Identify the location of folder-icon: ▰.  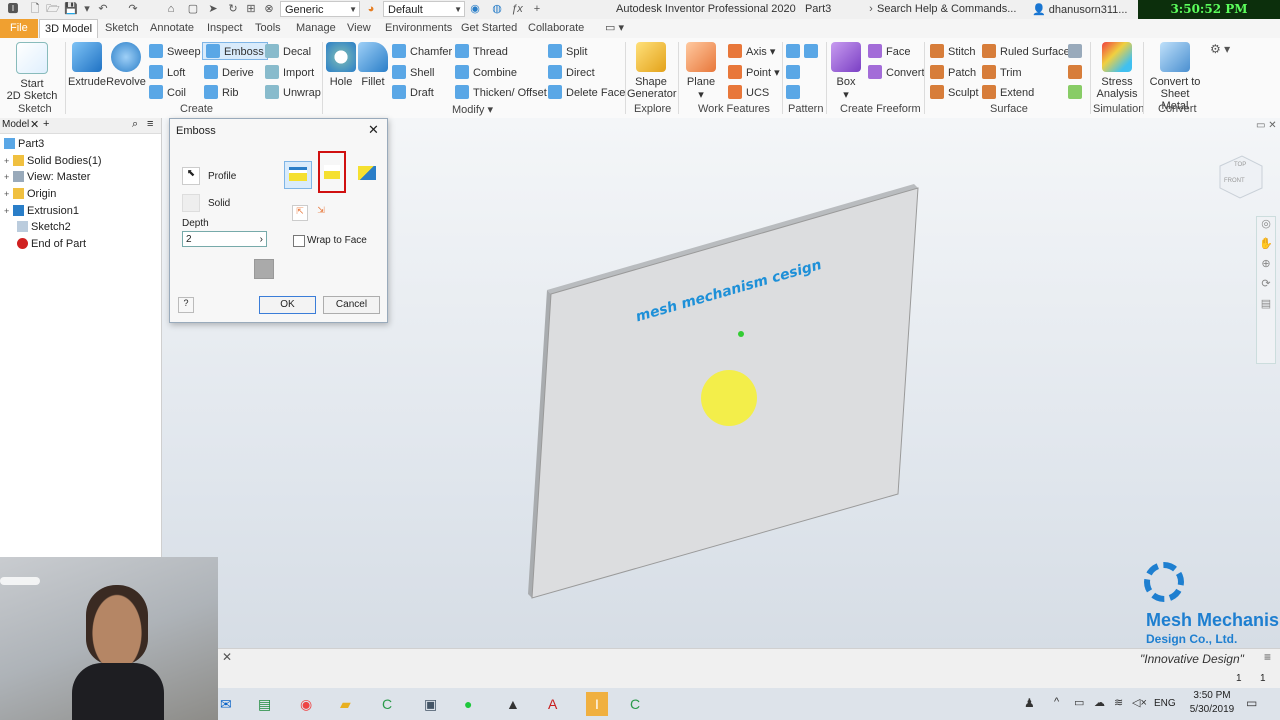
(345, 704).